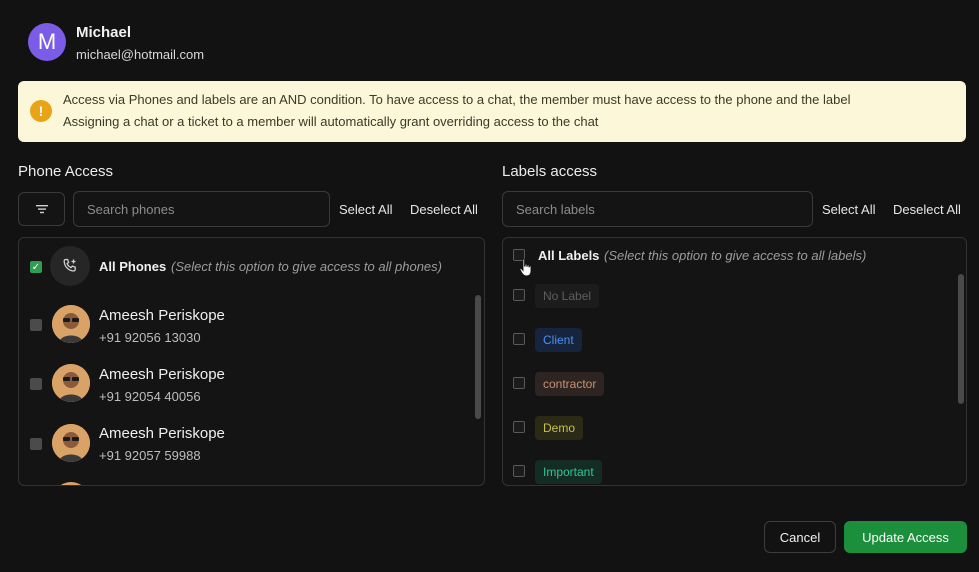 The width and height of the screenshot is (979, 572). I want to click on all-labels-label: All Labels, so click(569, 255).